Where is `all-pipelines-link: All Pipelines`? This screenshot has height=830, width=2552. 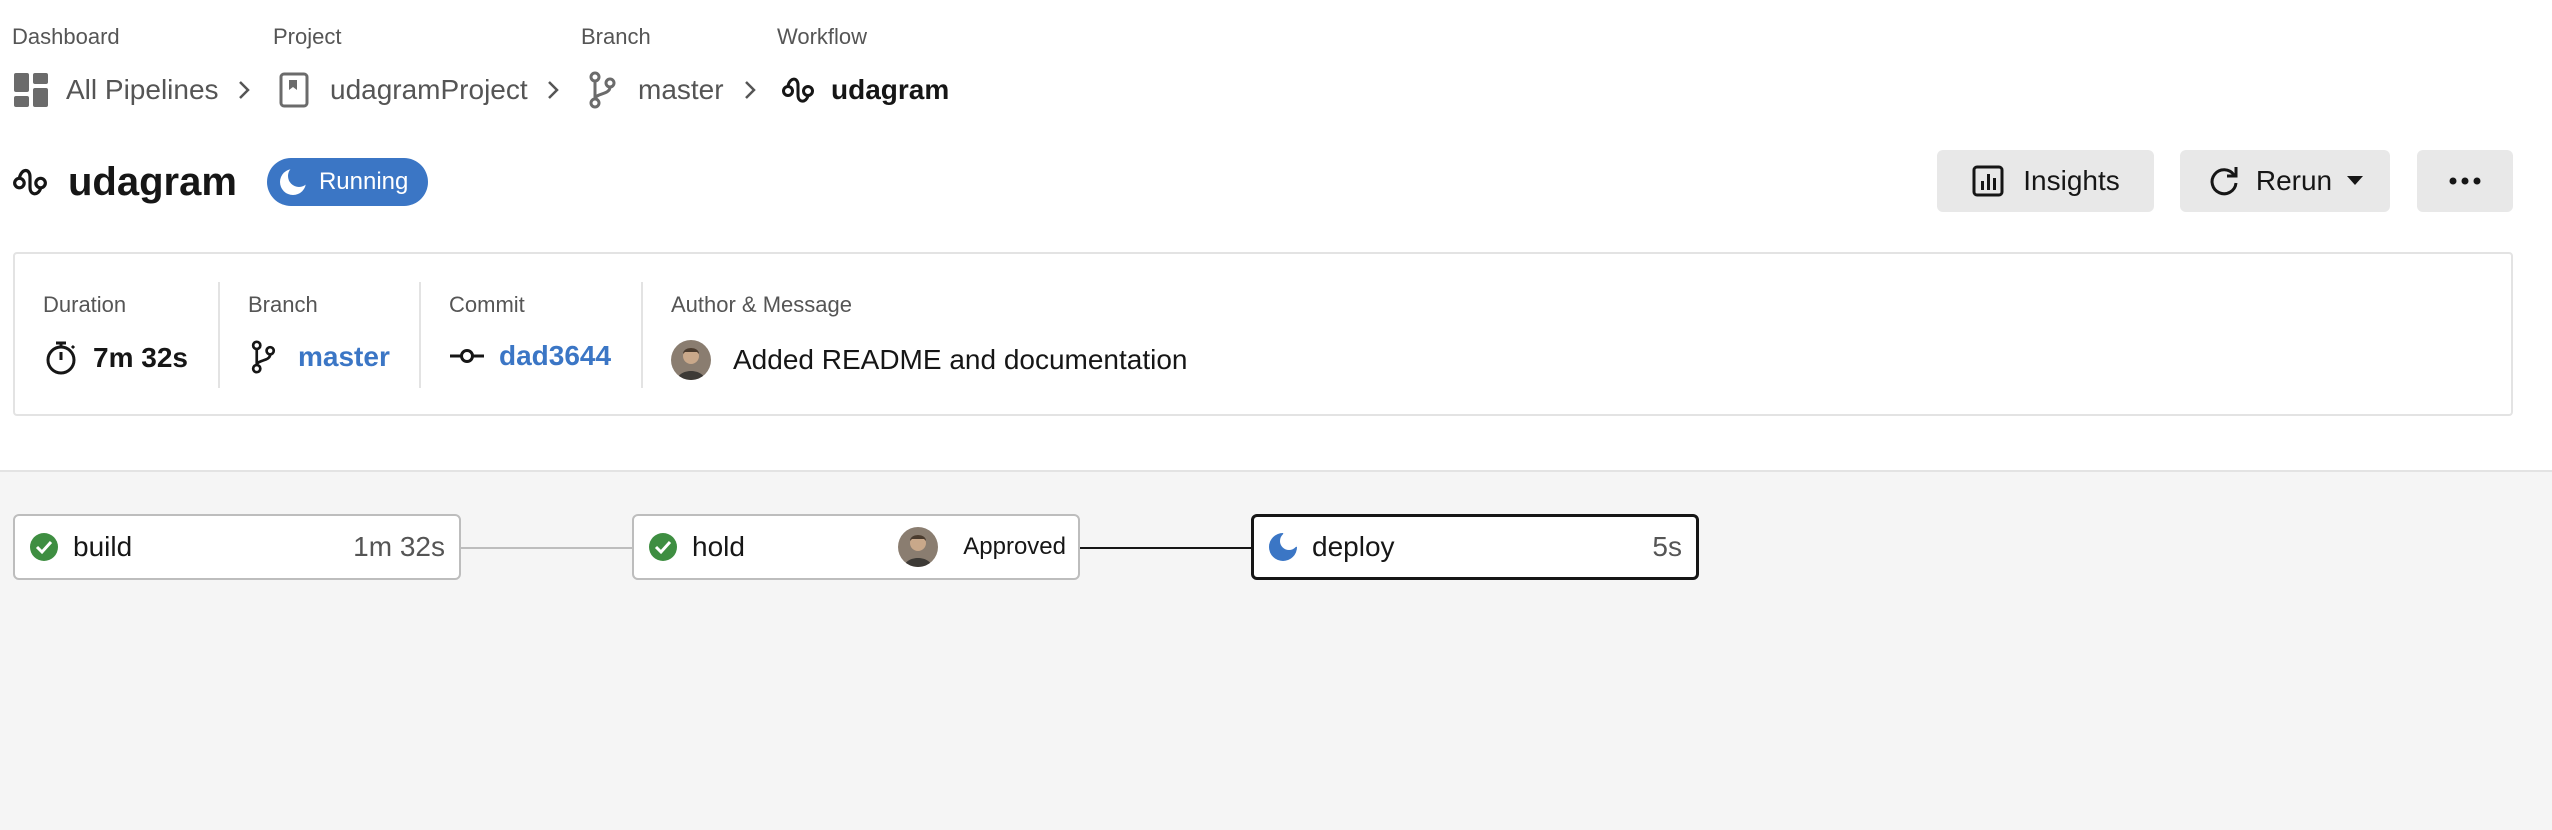
all-pipelines-link: All Pipelines is located at coordinates (142, 90).